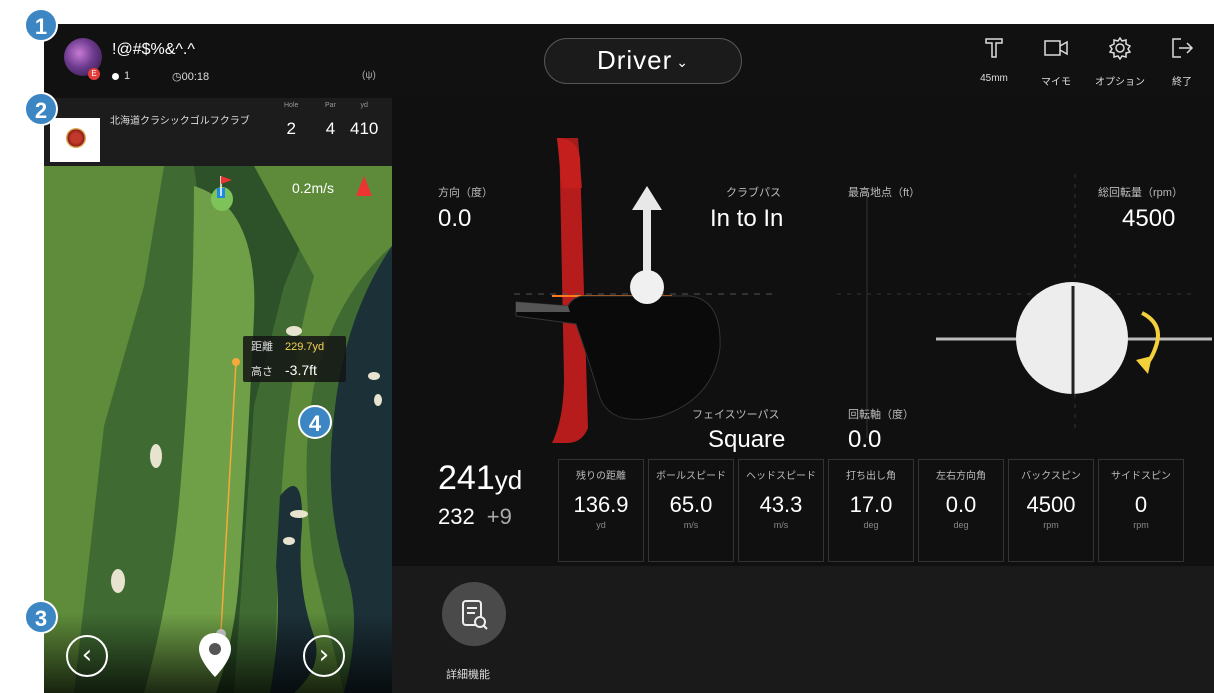 The width and height of the screenshot is (1214, 693). Describe the element at coordinates (1051, 504) in the screenshot. I see `stat-value: 4500` at that location.